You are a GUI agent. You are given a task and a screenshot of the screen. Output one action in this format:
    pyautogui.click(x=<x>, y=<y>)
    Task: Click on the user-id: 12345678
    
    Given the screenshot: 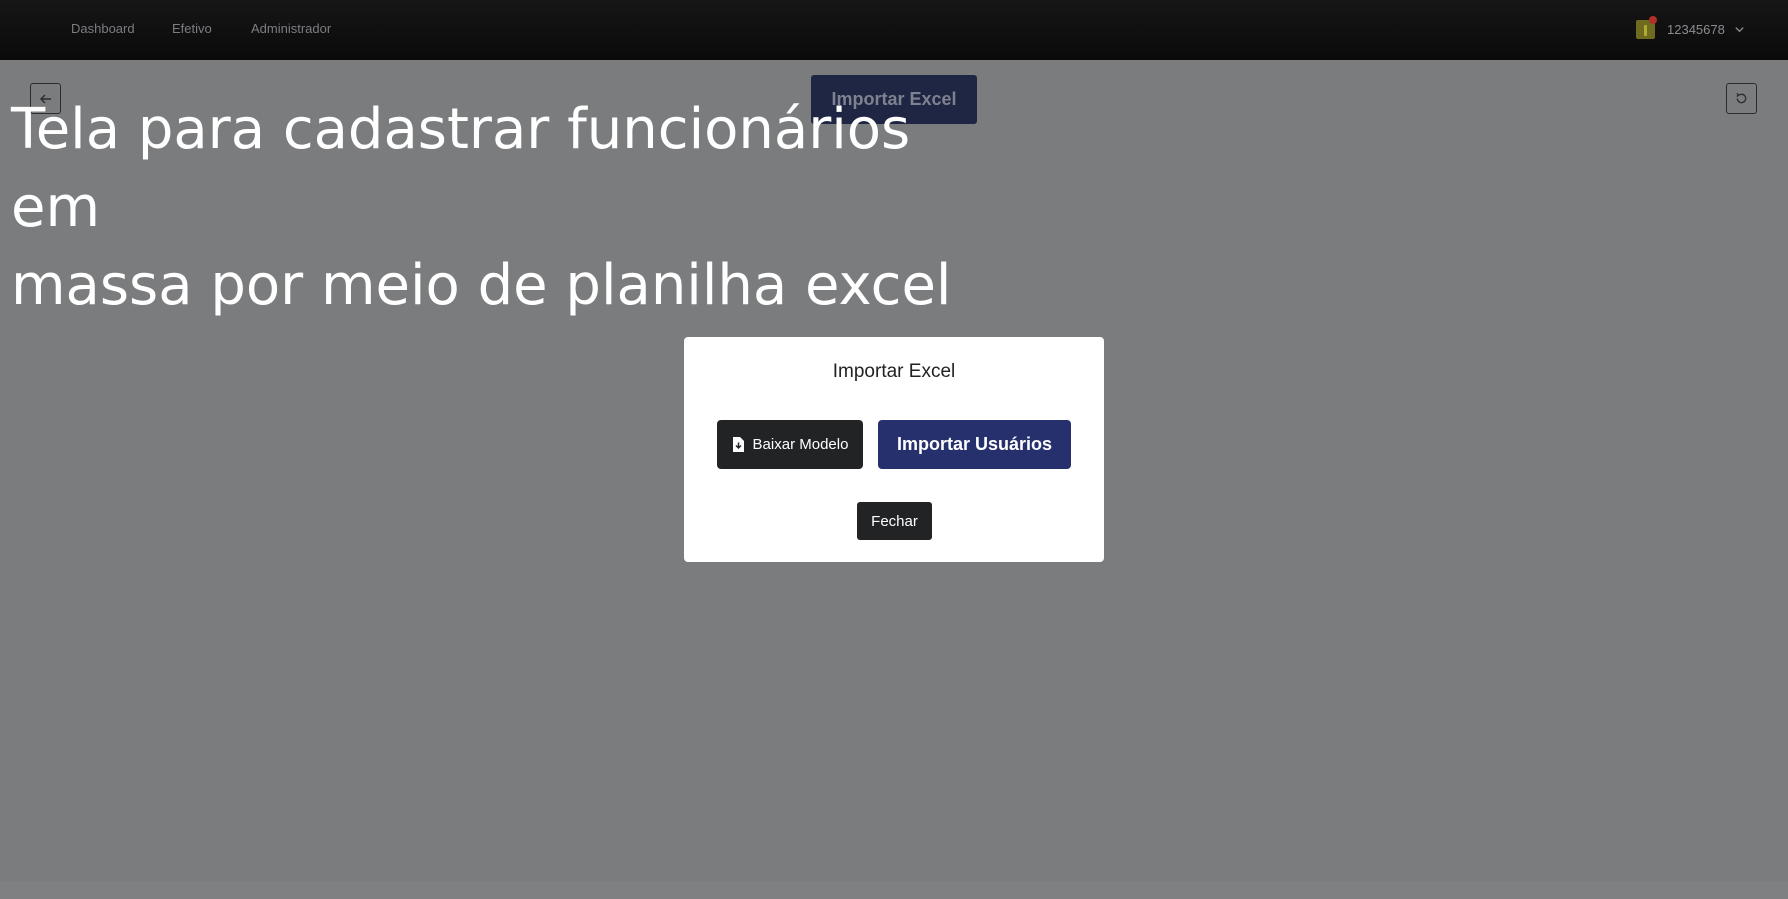 What is the action you would take?
    pyautogui.click(x=1696, y=29)
    